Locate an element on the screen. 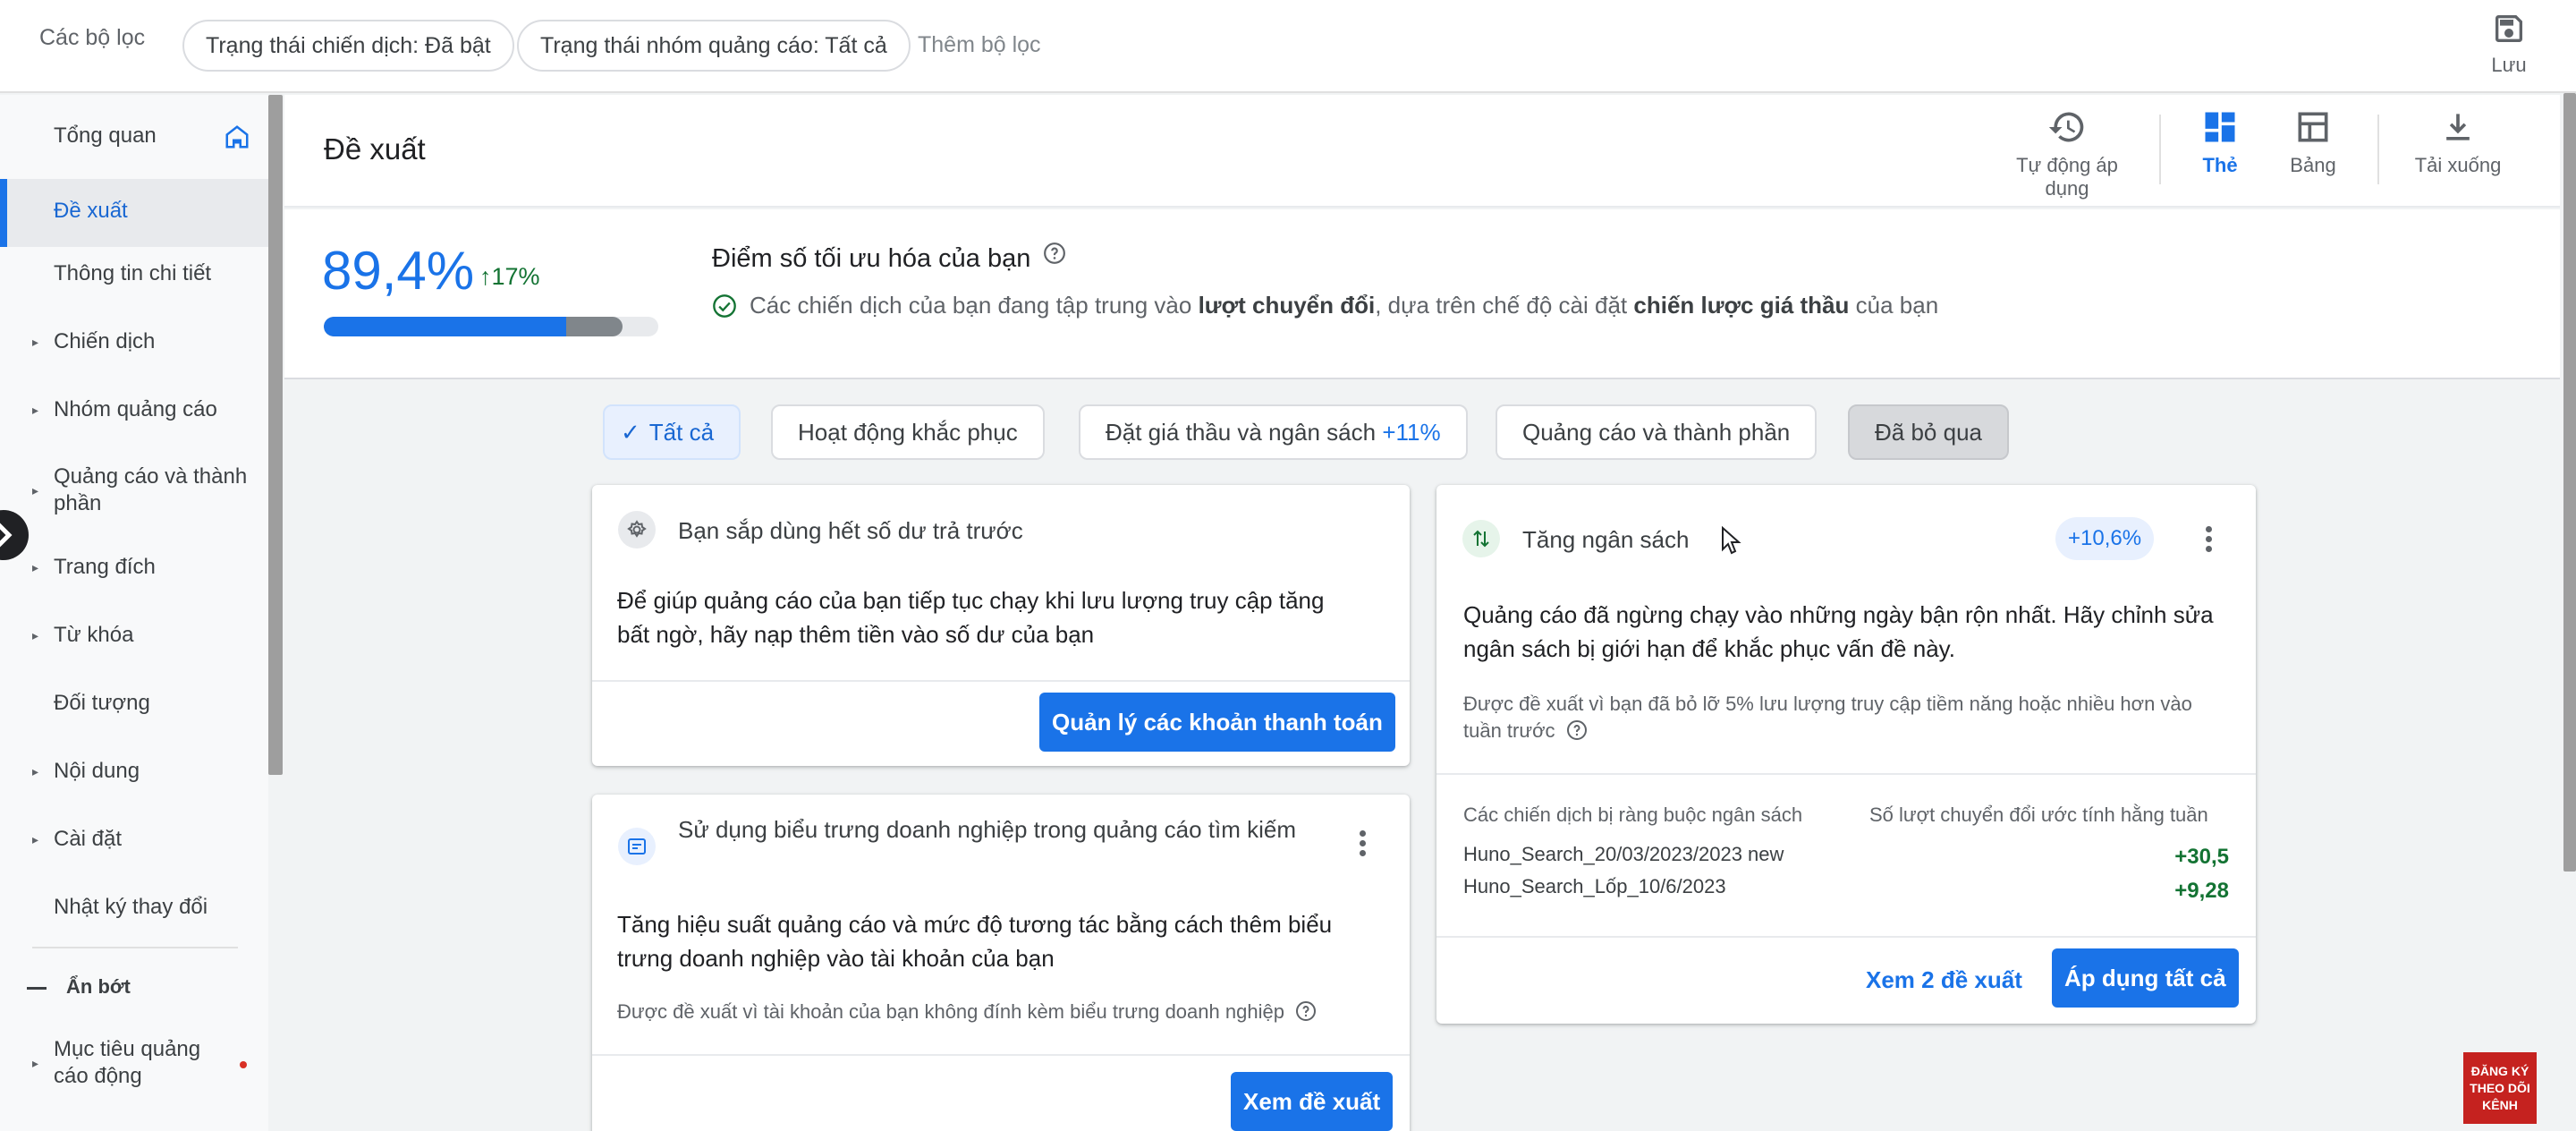 This screenshot has width=2576, height=1131. category-tab-ads-assets: Quảng cáo và thành phần is located at coordinates (1657, 432).